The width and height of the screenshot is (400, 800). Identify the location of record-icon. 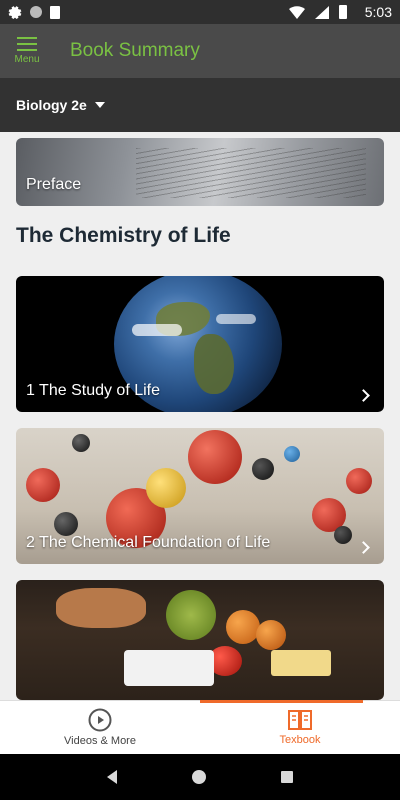
(36, 12).